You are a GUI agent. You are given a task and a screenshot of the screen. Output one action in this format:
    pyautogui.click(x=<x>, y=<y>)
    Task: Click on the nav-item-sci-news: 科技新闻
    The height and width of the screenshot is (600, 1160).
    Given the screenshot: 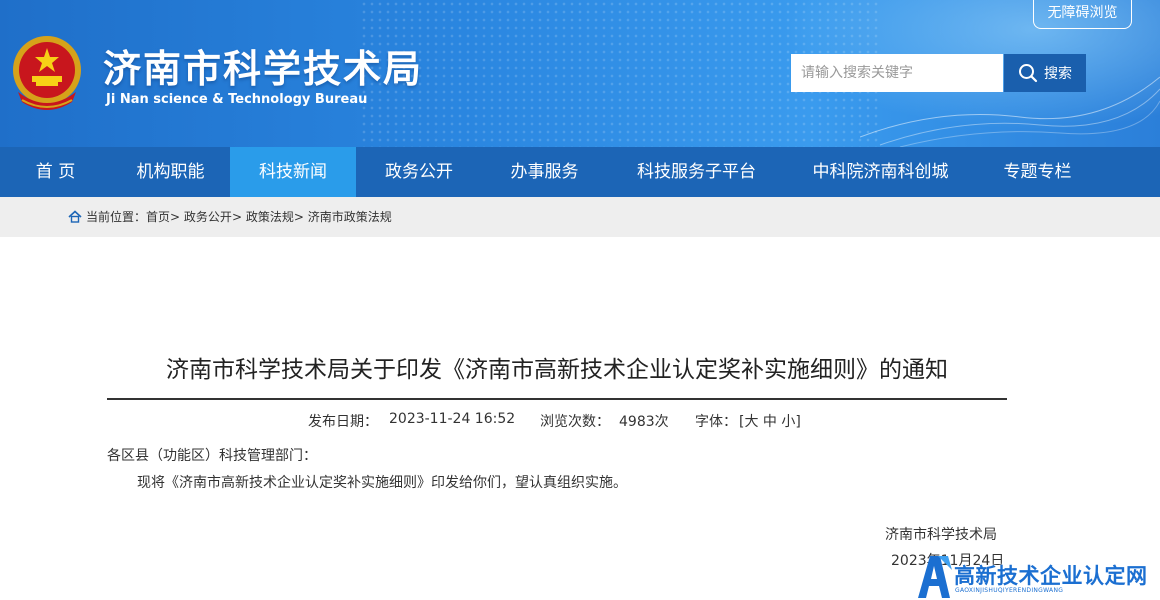 What is the action you would take?
    pyautogui.click(x=293, y=172)
    